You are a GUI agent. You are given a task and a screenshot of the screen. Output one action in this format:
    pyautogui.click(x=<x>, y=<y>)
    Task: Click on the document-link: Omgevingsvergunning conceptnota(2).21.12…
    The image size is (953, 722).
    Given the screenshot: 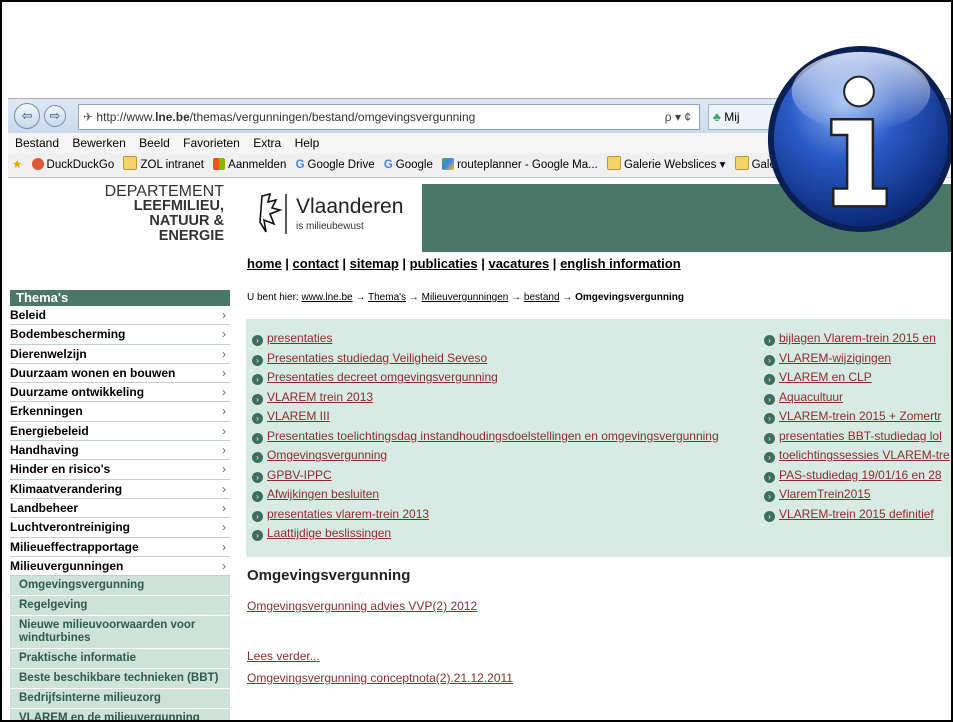 What is the action you would take?
    pyautogui.click(x=380, y=678)
    